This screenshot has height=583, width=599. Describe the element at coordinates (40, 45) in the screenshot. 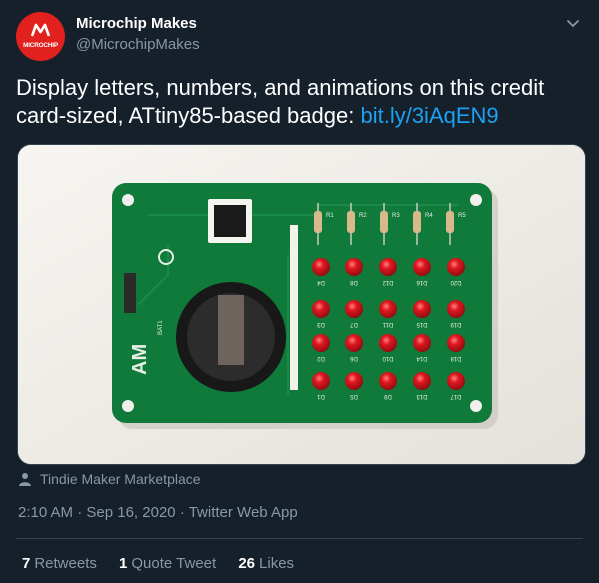

I see `avatar-logo-text: MICROCHIP` at that location.